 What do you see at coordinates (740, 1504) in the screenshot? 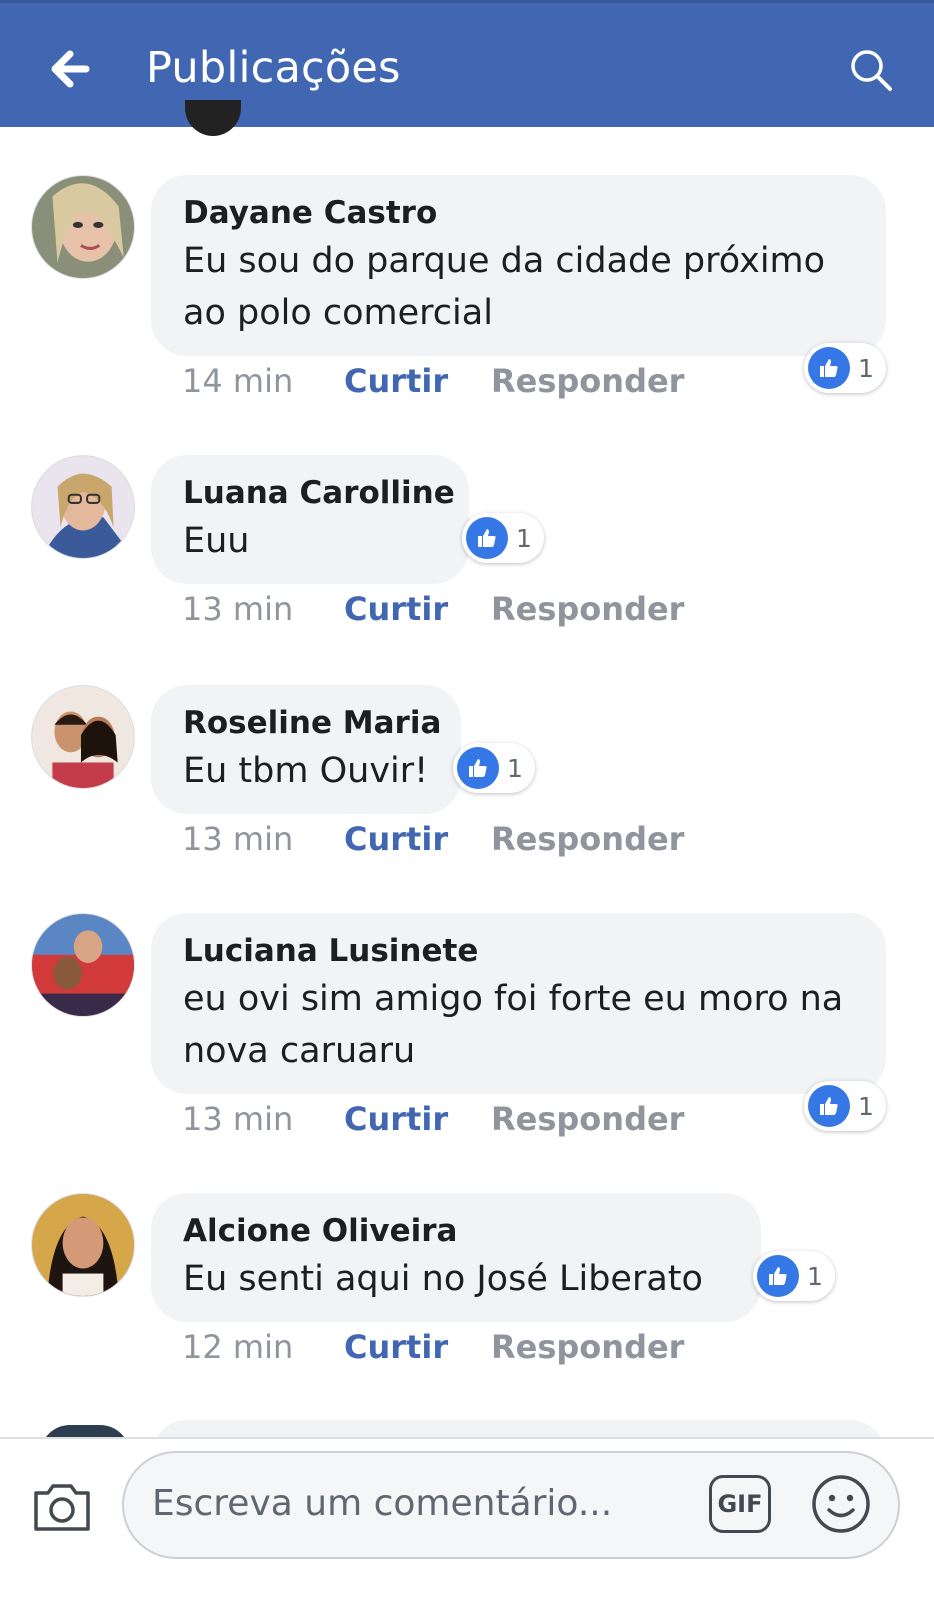
I see `gif-button: GIF` at bounding box center [740, 1504].